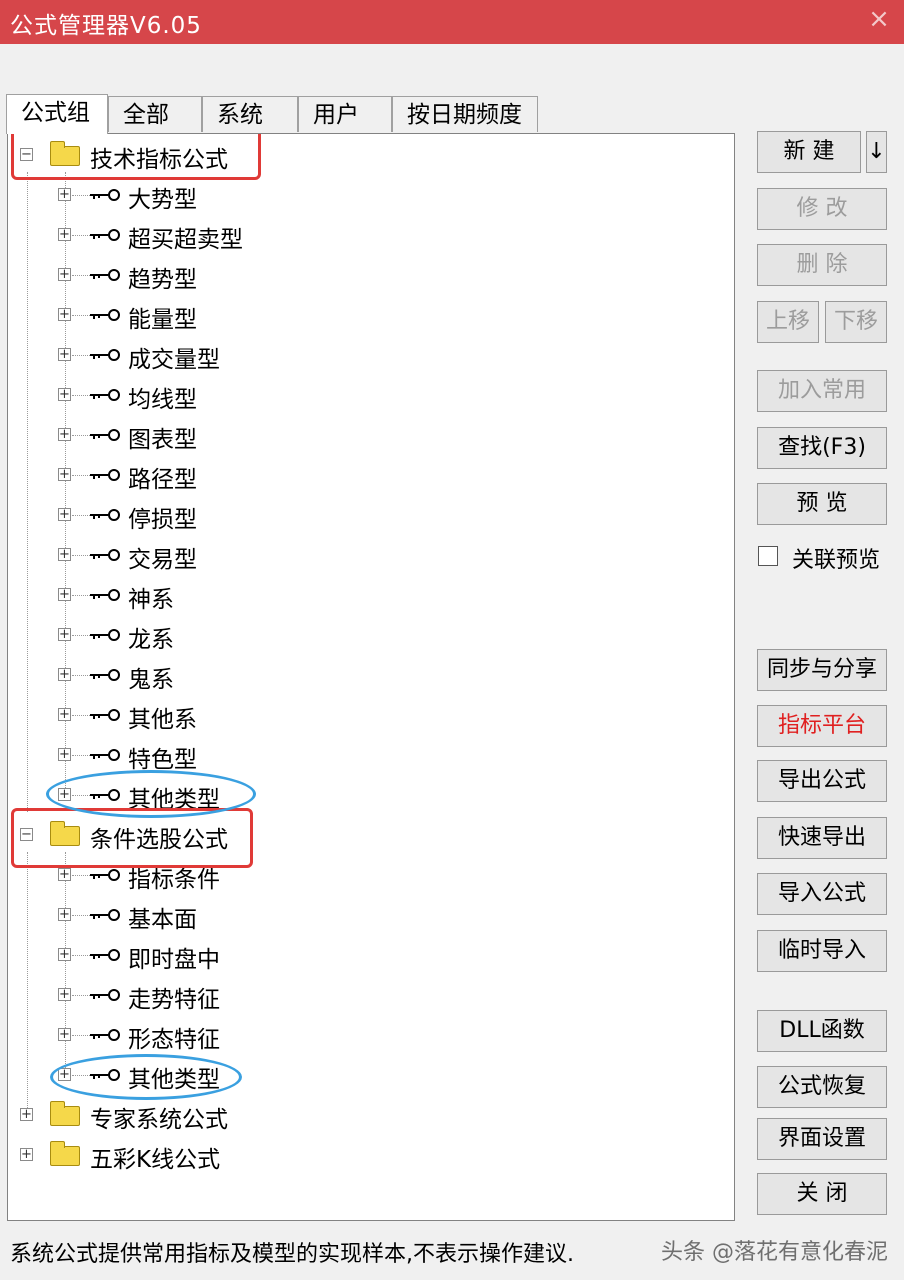 Image resolution: width=904 pixels, height=1280 pixels. Describe the element at coordinates (168, 1036) in the screenshot. I see `tree-item: + 形态特征` at that location.